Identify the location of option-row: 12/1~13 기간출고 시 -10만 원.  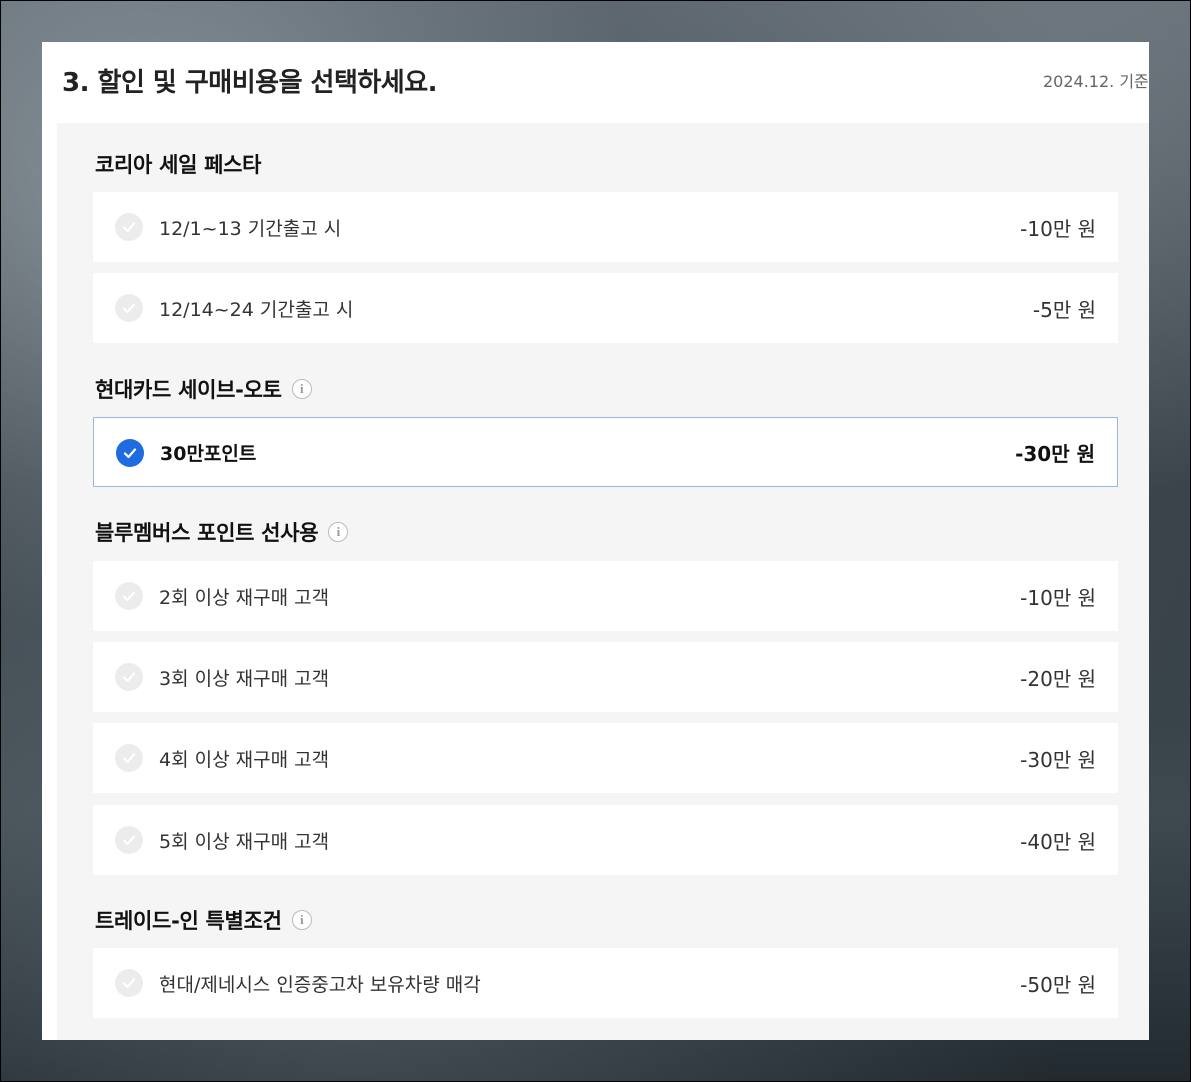
(605, 227).